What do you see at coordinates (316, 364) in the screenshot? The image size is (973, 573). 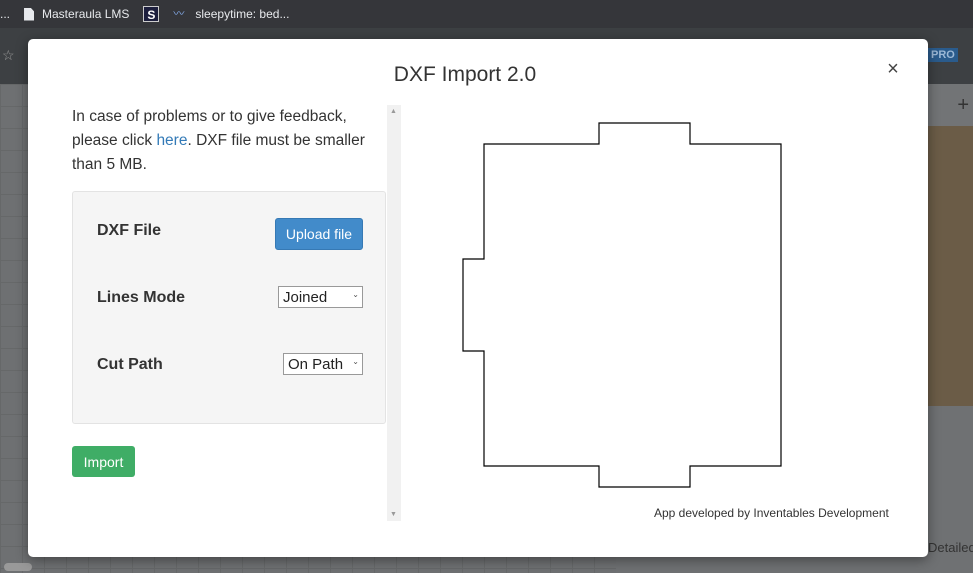 I see `cut-path-value: On Path` at bounding box center [316, 364].